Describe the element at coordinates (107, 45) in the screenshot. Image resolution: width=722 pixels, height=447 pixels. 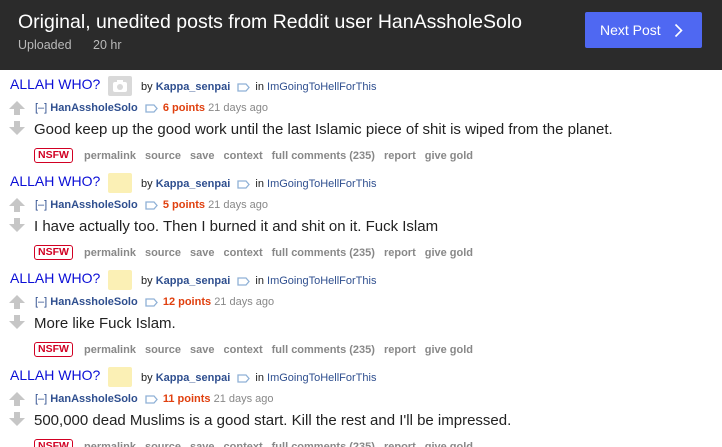
I see `upload-age: 20 hr` at that location.